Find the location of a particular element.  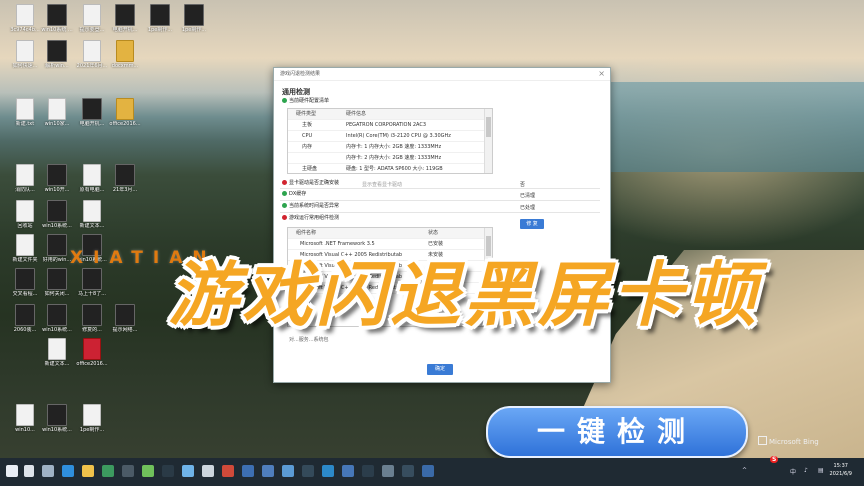

scrollbar-thumb is located at coordinates (488, 127).